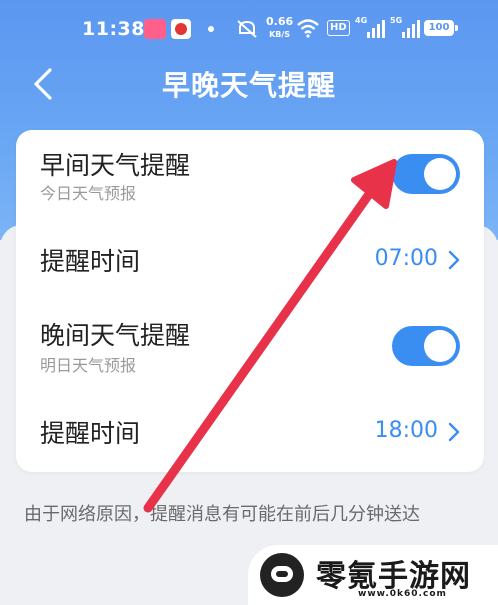 This screenshot has height=605, width=498. I want to click on network-speed-unit: KB/S, so click(280, 34).